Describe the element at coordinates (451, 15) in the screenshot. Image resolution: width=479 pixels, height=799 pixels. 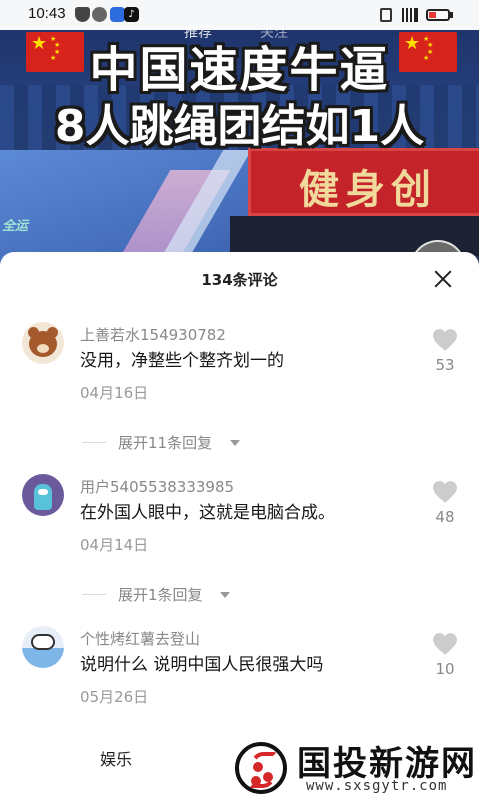
I see `battery-tip` at that location.